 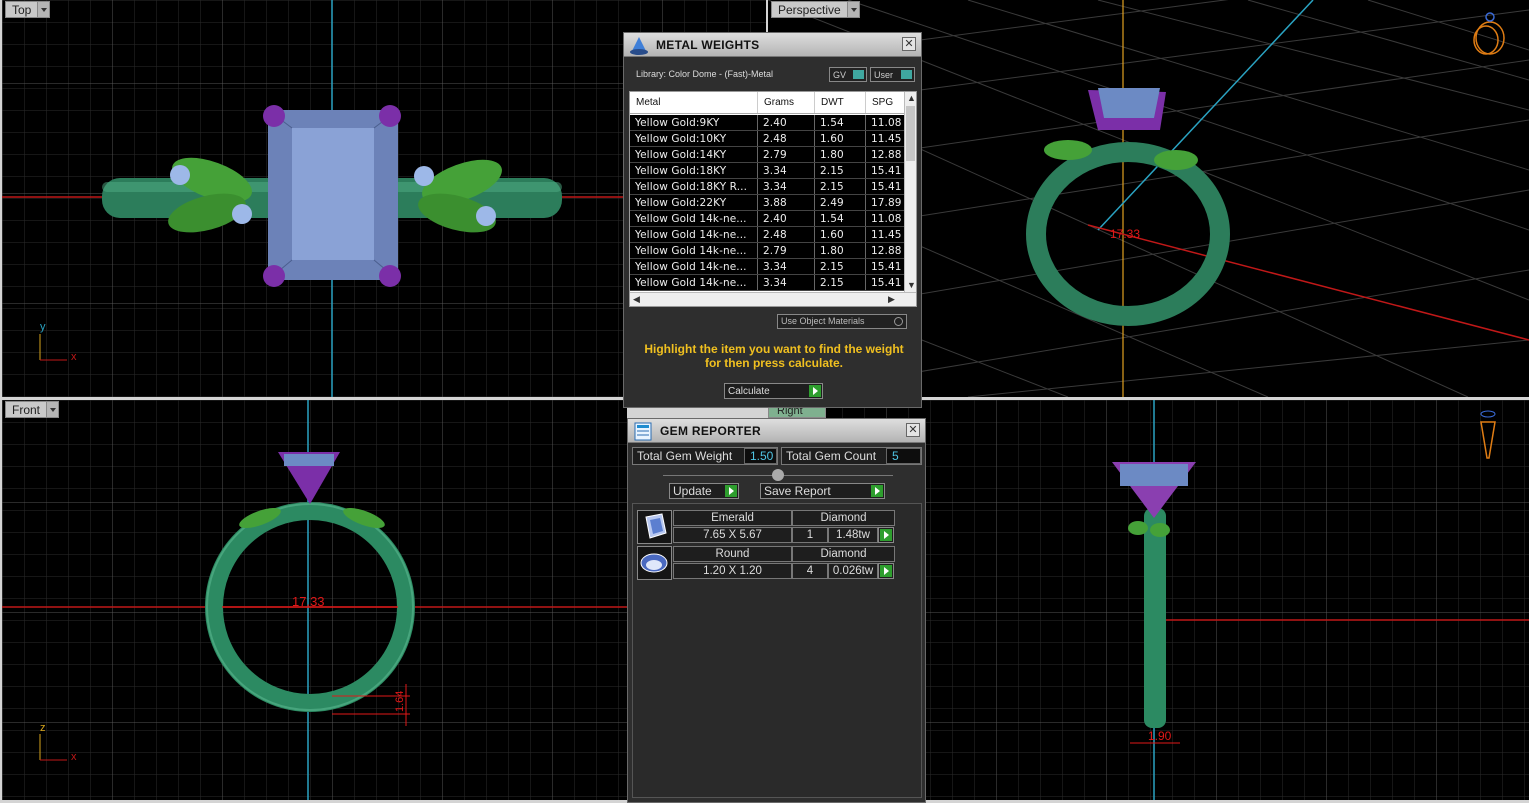 What do you see at coordinates (694, 202) in the screenshot?
I see `table-cell: Yellow Gold:22KY` at bounding box center [694, 202].